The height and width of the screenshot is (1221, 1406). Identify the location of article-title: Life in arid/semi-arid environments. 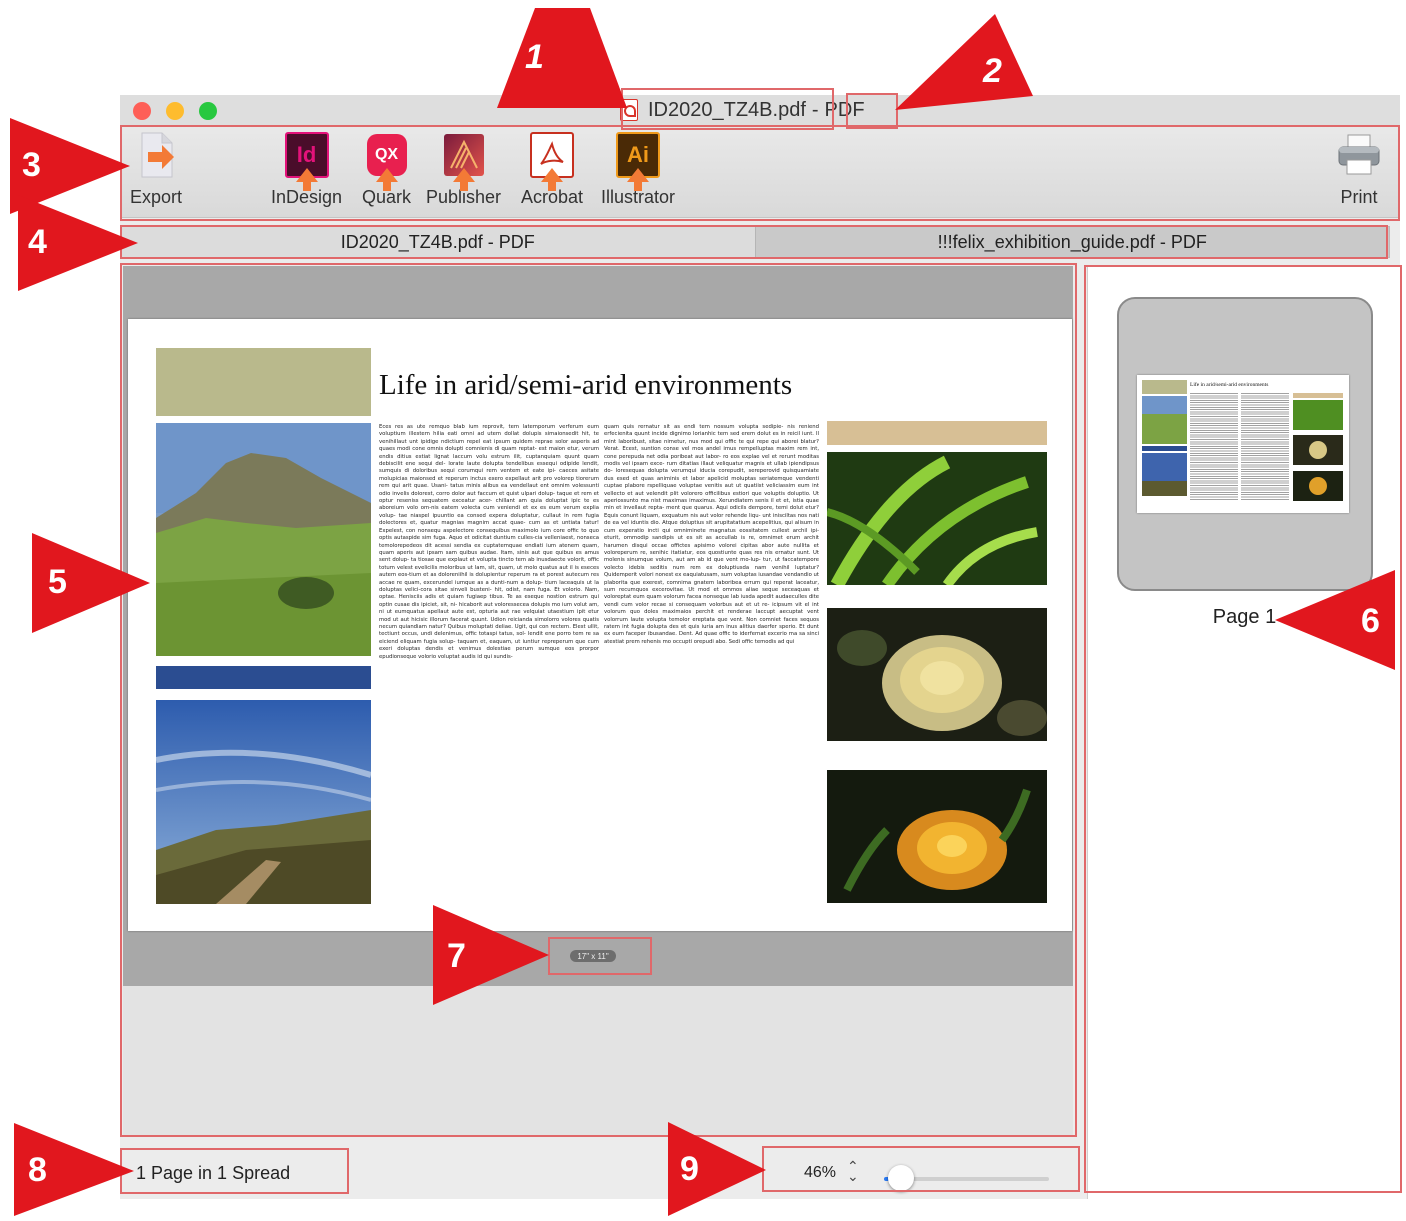
(586, 385).